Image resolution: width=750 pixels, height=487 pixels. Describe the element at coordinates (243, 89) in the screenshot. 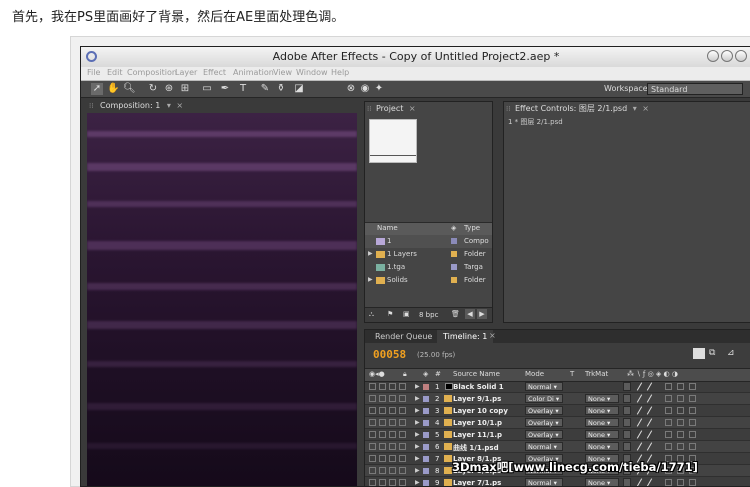

I see `type-tool-icon: T` at that location.